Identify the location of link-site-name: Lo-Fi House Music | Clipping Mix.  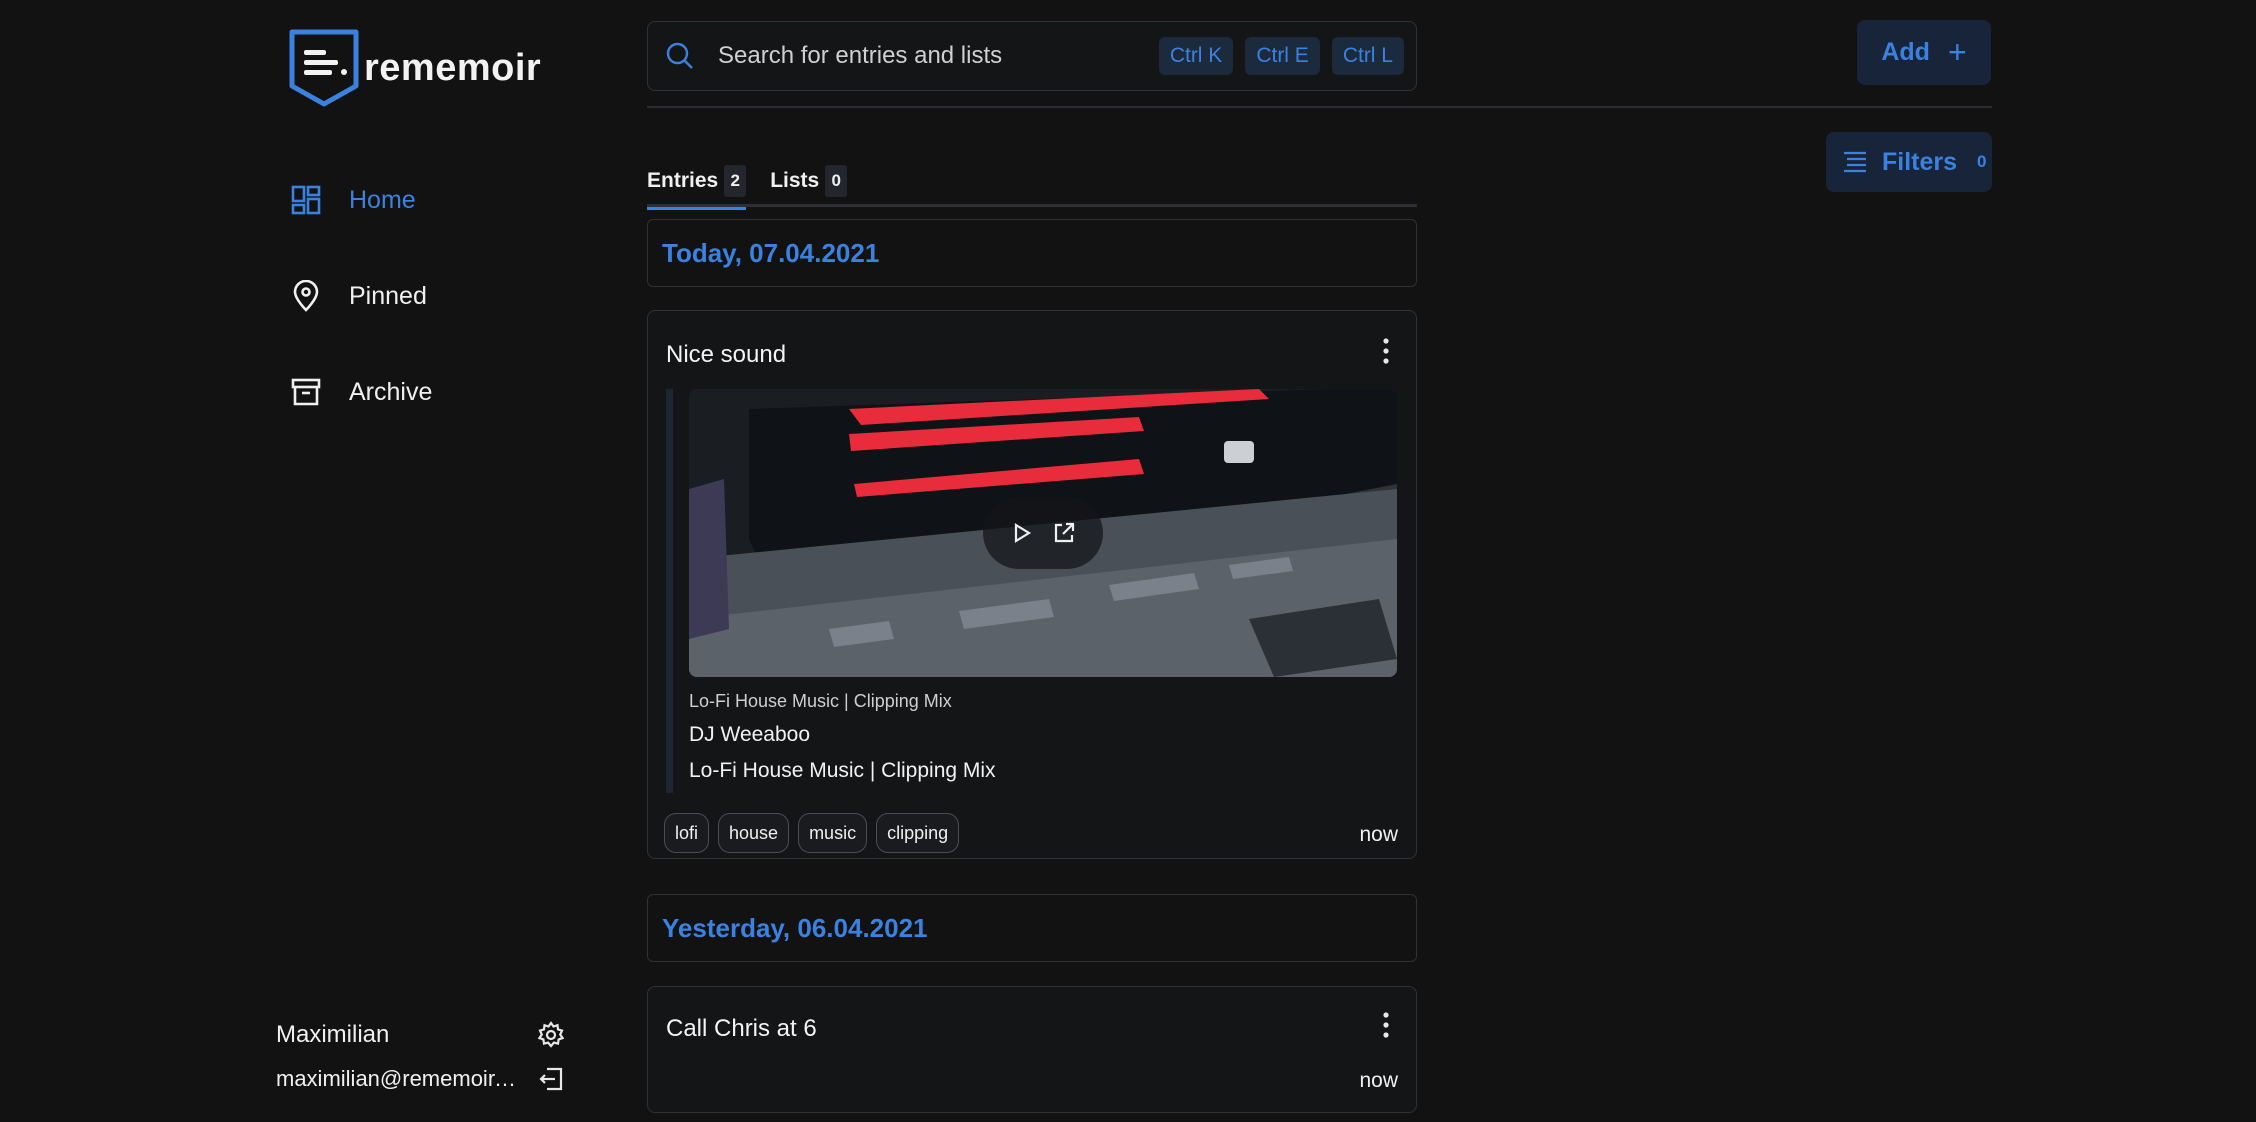
(820, 701).